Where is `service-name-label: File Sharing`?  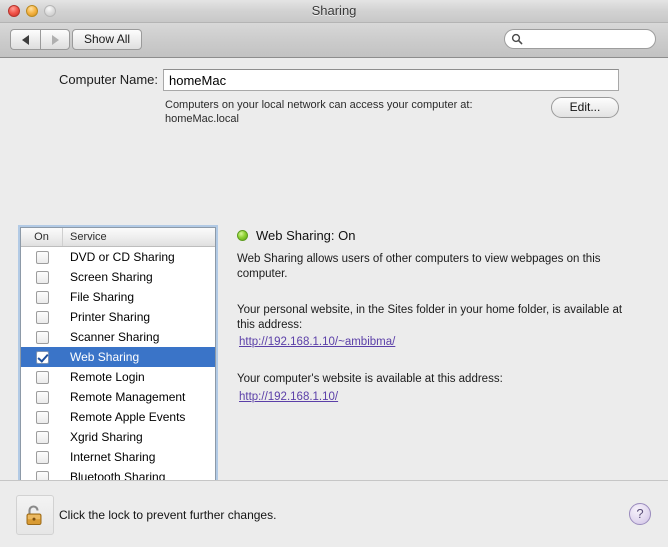
service-name-label: File Sharing is located at coordinates (102, 297).